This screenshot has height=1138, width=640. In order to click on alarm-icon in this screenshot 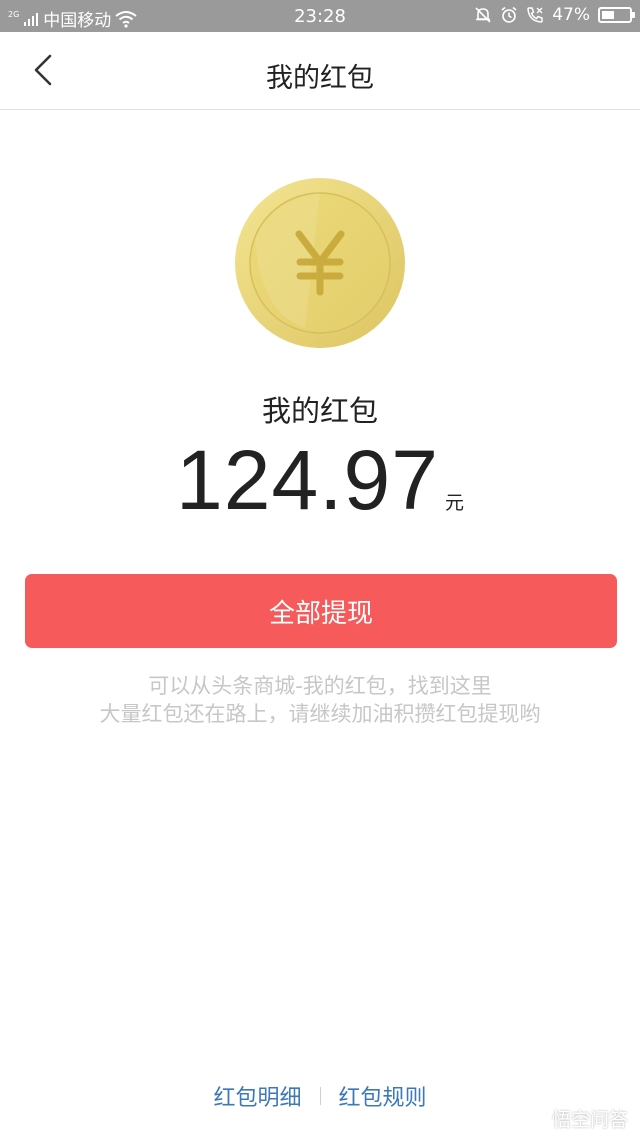, I will do `click(509, 14)`.